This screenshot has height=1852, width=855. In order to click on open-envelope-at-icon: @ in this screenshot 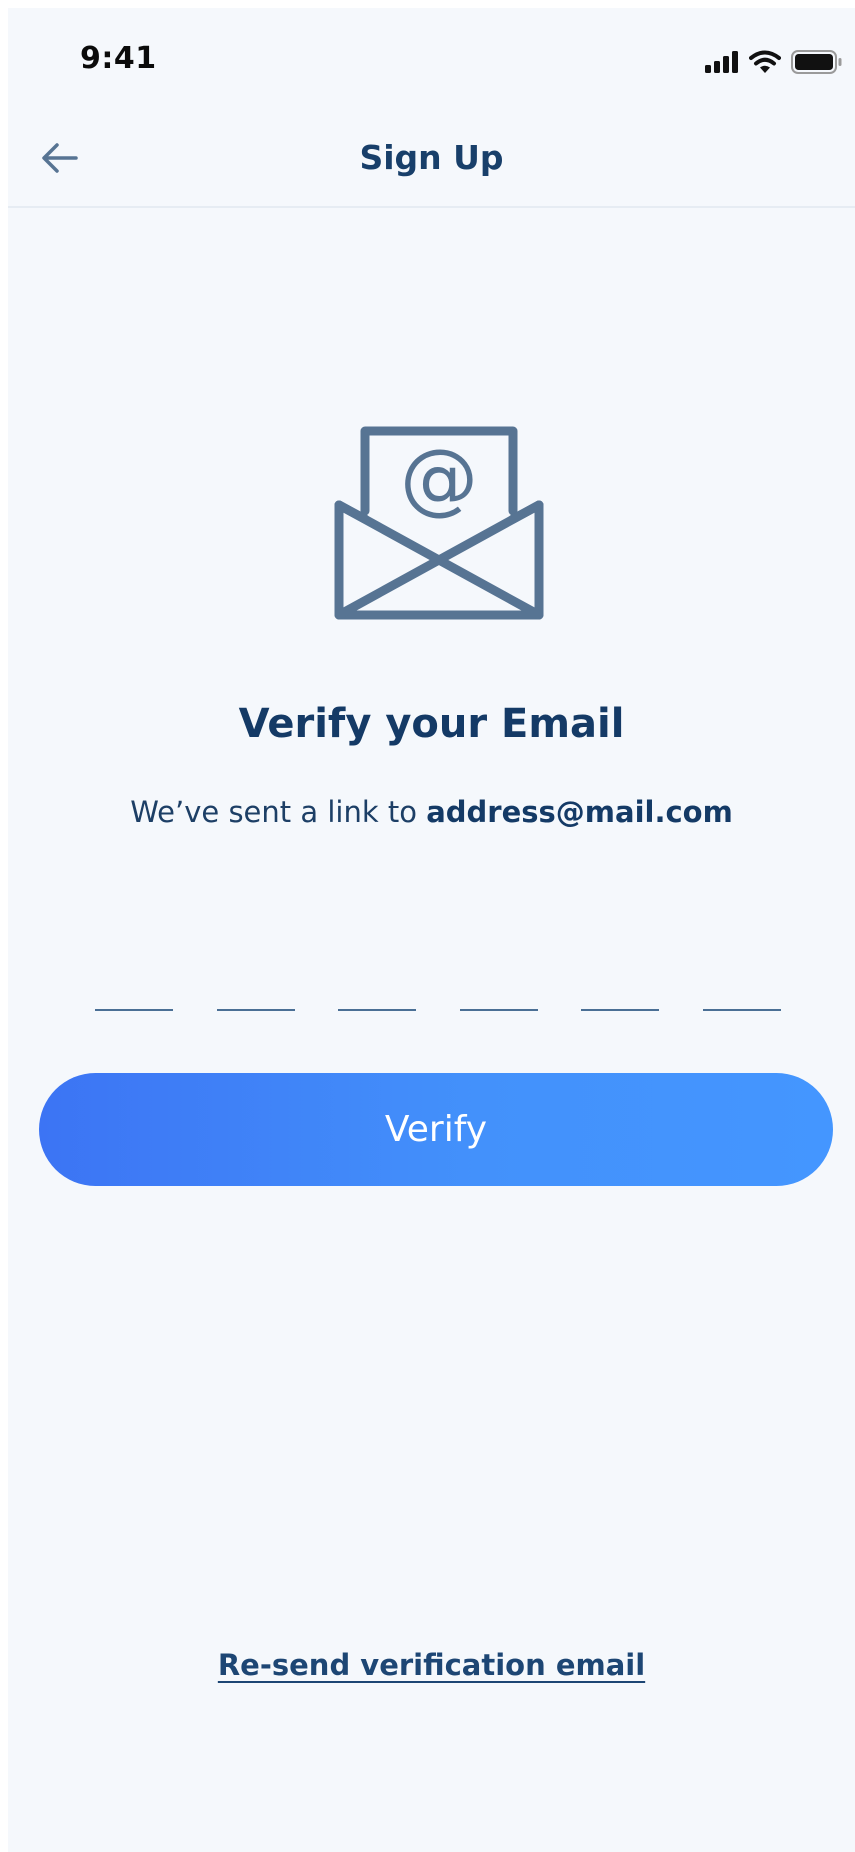, I will do `click(439, 523)`.